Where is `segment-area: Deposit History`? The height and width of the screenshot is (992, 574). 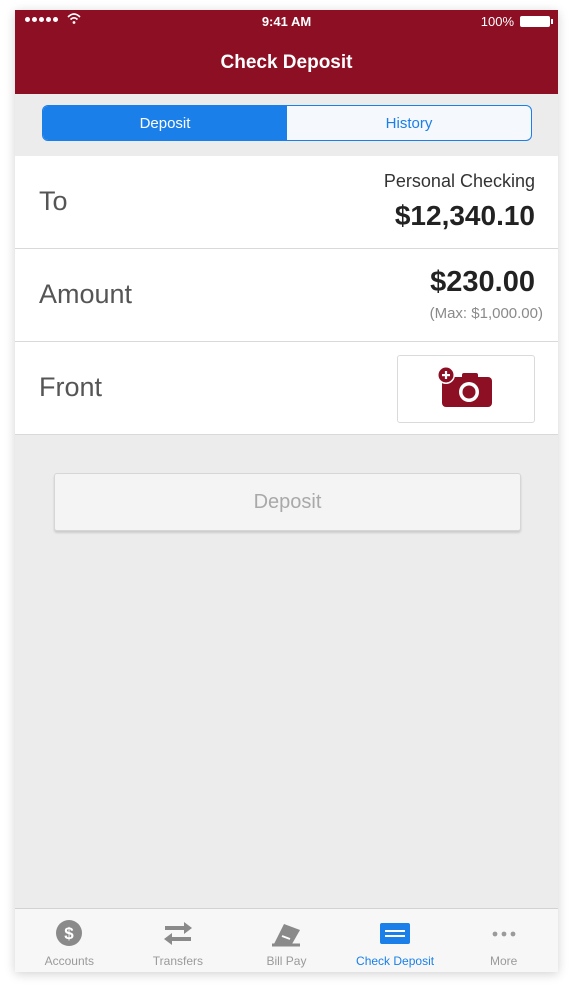
segment-area: Deposit History is located at coordinates (286, 125).